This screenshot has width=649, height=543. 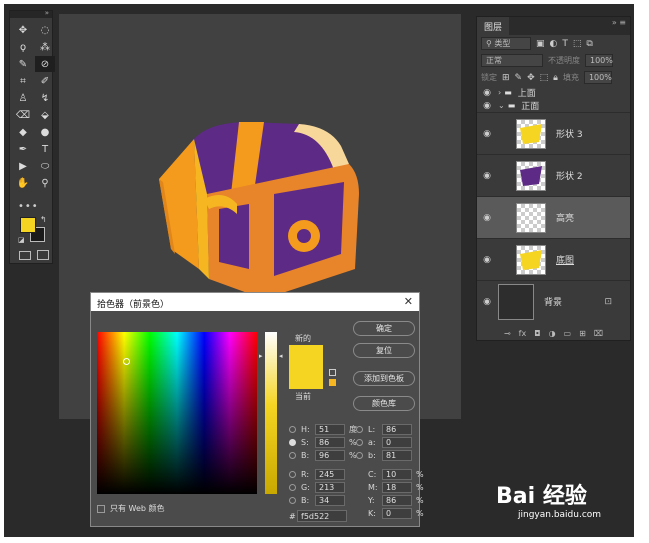 What do you see at coordinates (23, 47) in the screenshot?
I see `lasso-tool-icon: ϙ` at bounding box center [23, 47].